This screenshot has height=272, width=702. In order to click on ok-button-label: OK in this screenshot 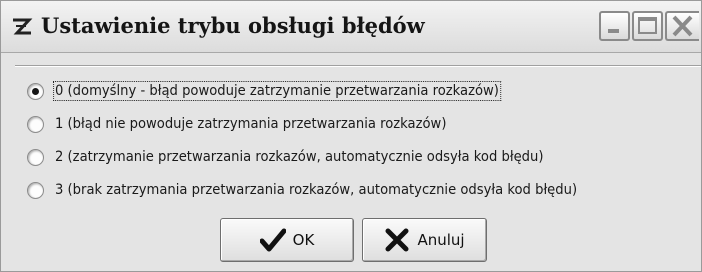, I will do `click(303, 240)`.